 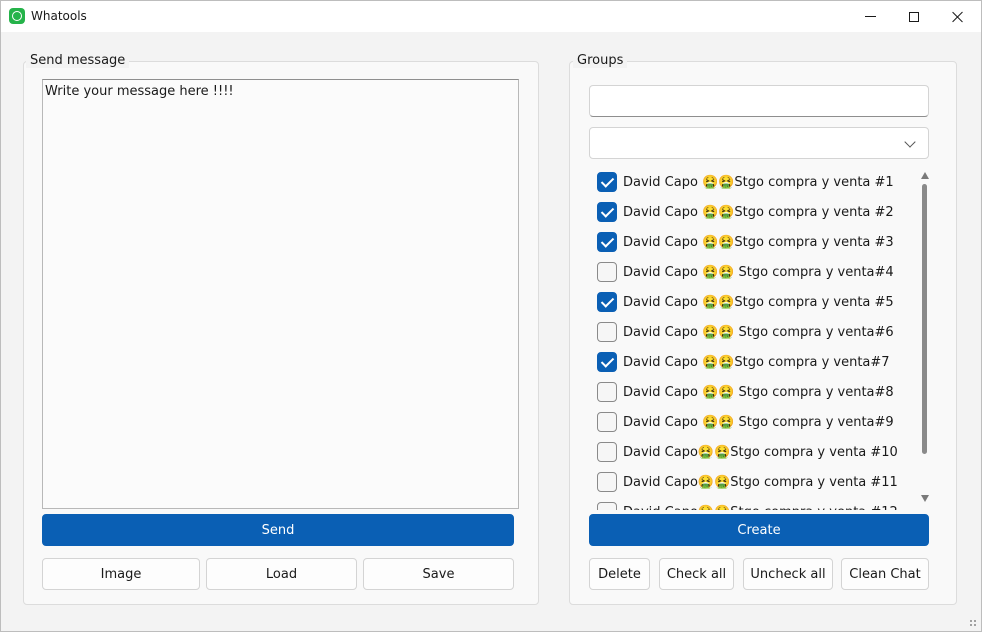 What do you see at coordinates (759, 101) in the screenshot?
I see `group-name-input` at bounding box center [759, 101].